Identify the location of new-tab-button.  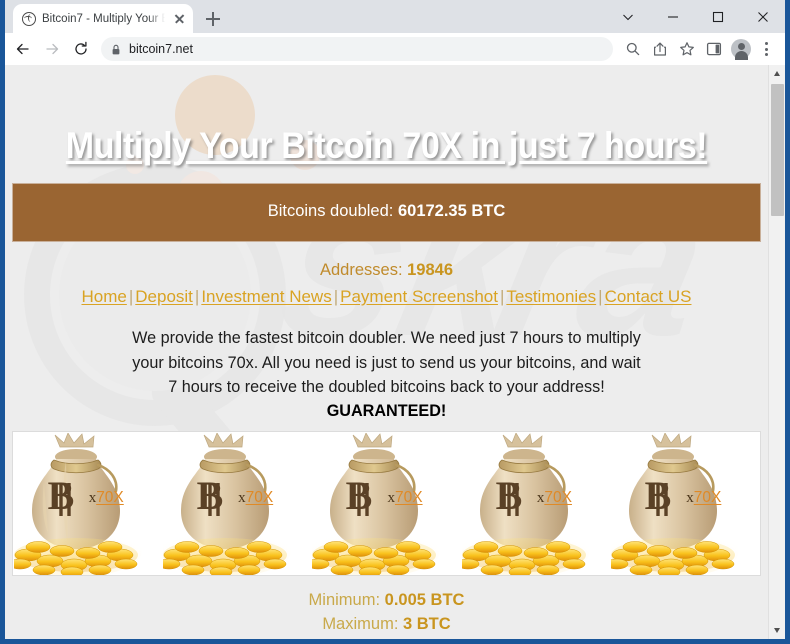
(213, 19).